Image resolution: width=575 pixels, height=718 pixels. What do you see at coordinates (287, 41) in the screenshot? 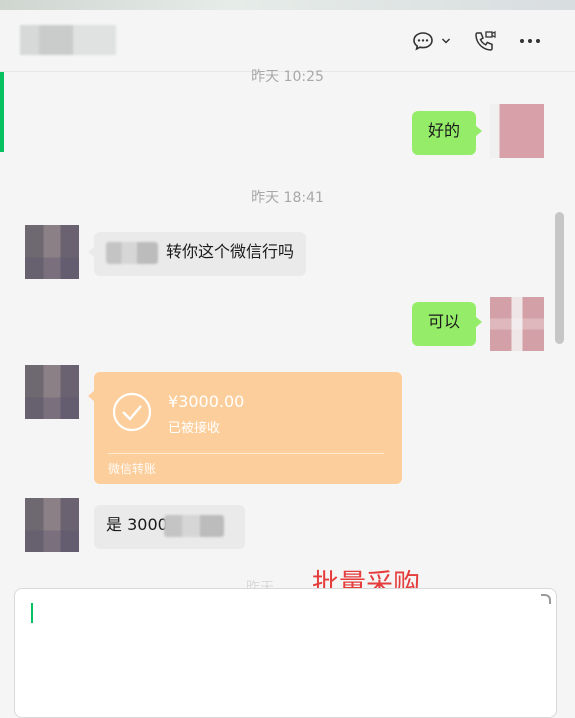
I see `chat-header` at bounding box center [287, 41].